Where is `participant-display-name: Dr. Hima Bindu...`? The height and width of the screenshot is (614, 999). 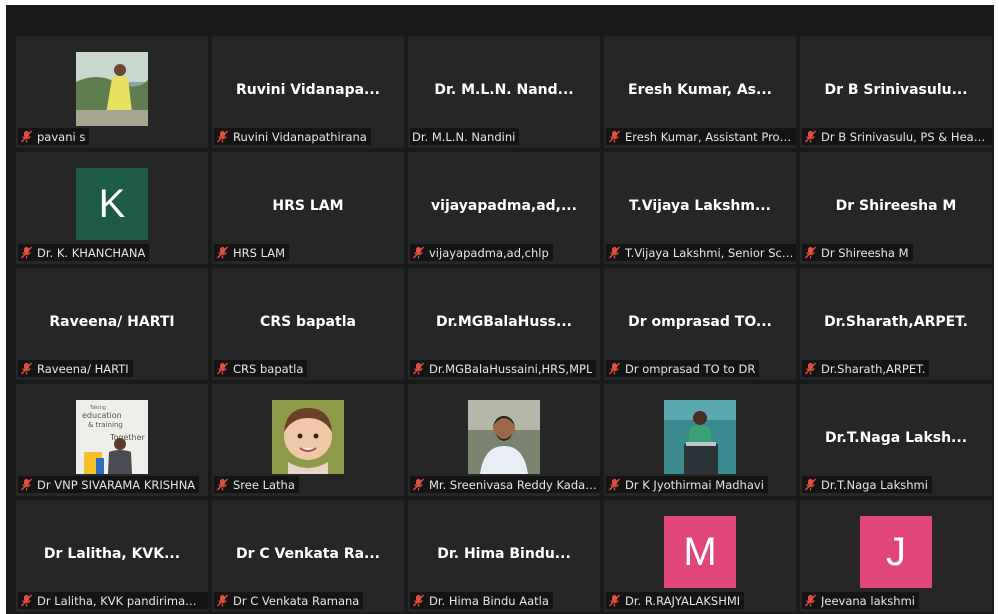
participant-display-name: Dr. Hima Bindu... is located at coordinates (504, 554).